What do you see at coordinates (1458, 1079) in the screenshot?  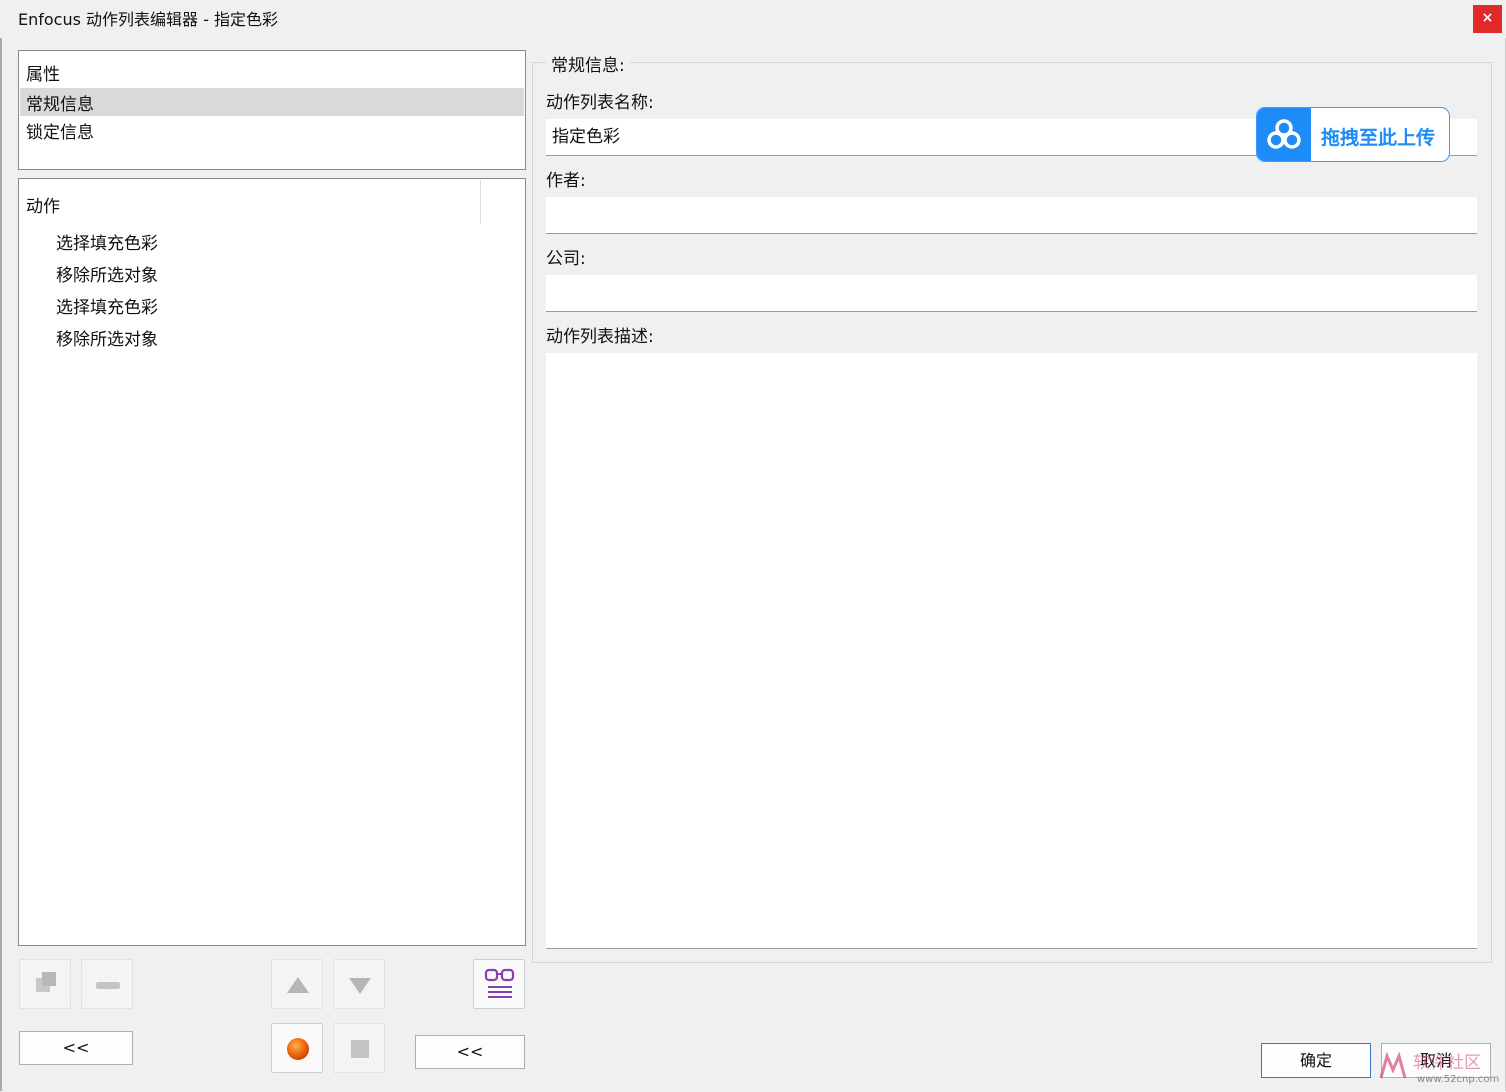 I see `watermark-url: www.52cnp.com` at bounding box center [1458, 1079].